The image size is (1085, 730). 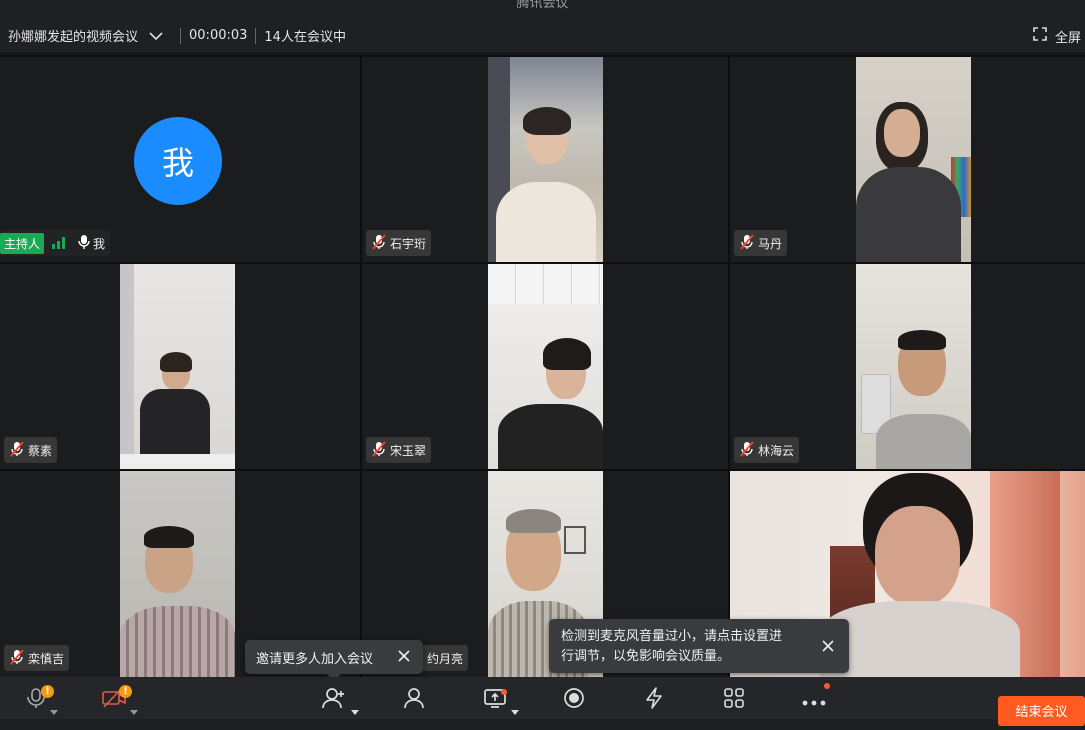 What do you see at coordinates (495, 700) in the screenshot?
I see `share-screen-button` at bounding box center [495, 700].